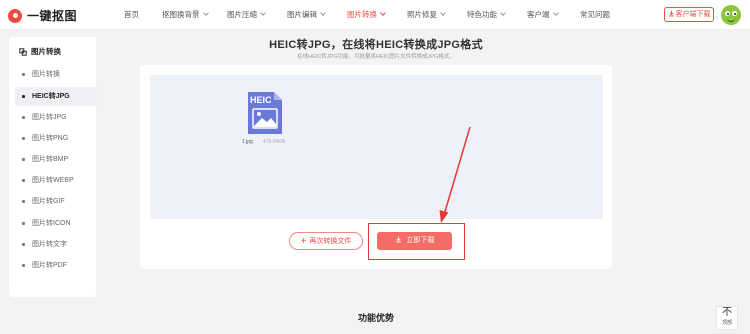 The image size is (750, 334). I want to click on avatar-mouth, so click(731, 20).